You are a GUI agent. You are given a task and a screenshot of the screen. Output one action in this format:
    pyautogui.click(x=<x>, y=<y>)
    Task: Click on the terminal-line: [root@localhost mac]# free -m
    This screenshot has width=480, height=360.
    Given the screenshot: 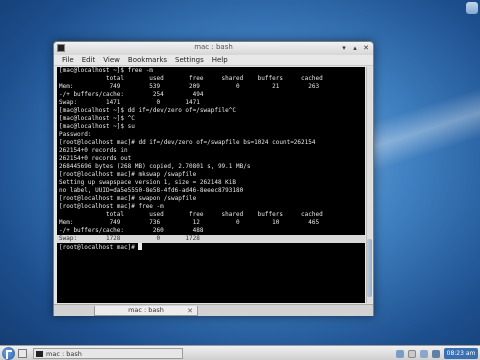 What is the action you would take?
    pyautogui.click(x=111, y=206)
    